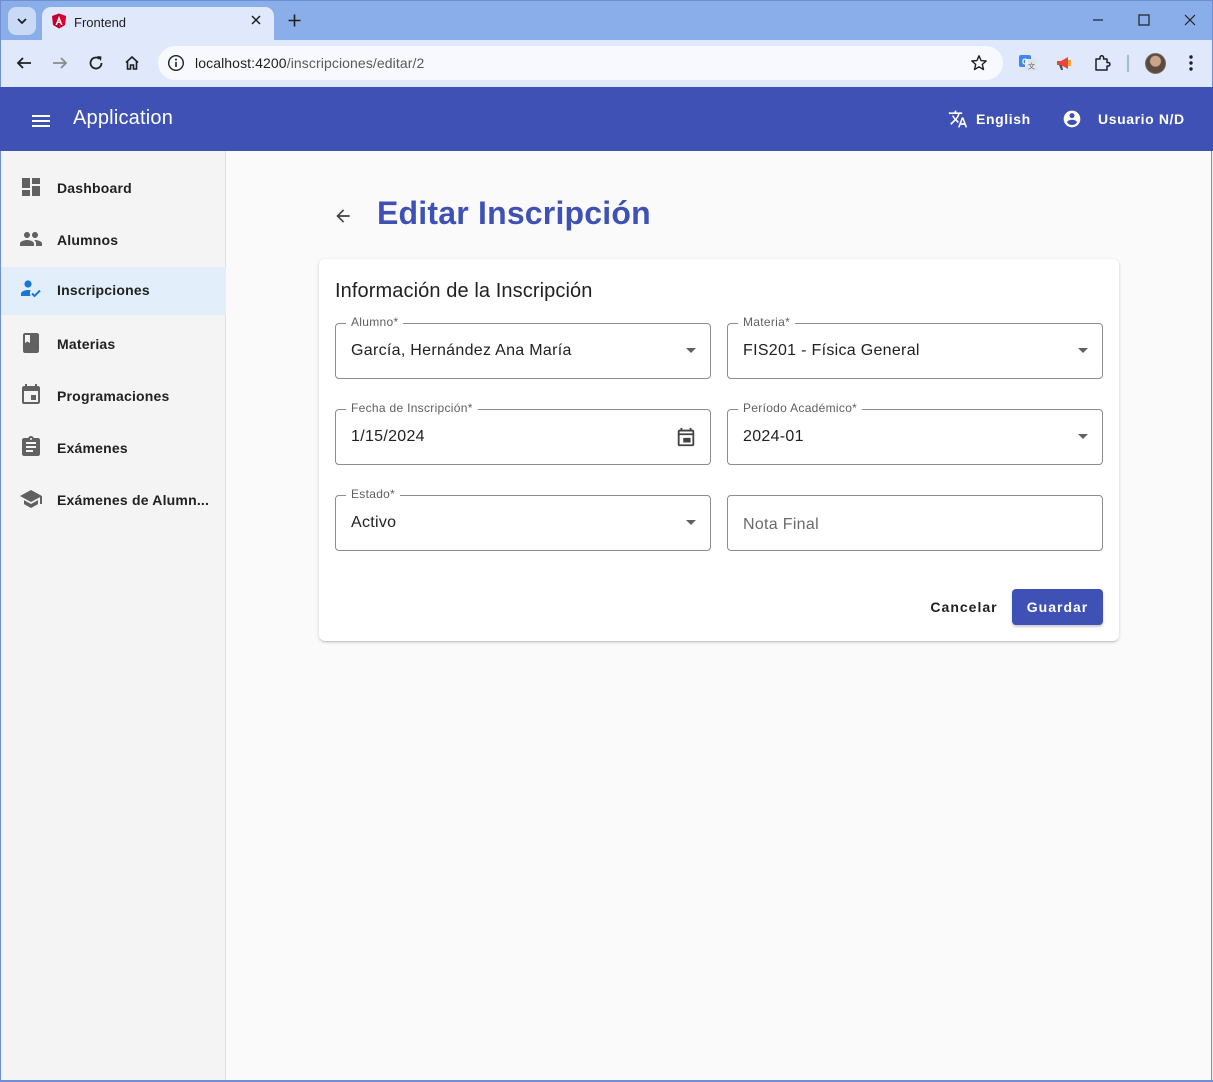 The image size is (1213, 1082). Describe the element at coordinates (773, 436) in the screenshot. I see `field-value: 2024-01` at that location.